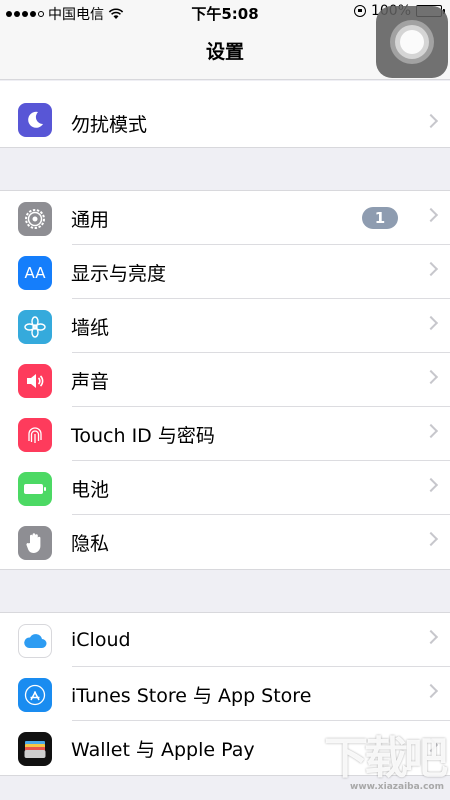  Describe the element at coordinates (412, 42) in the screenshot. I see `assistive-touch-button` at that location.